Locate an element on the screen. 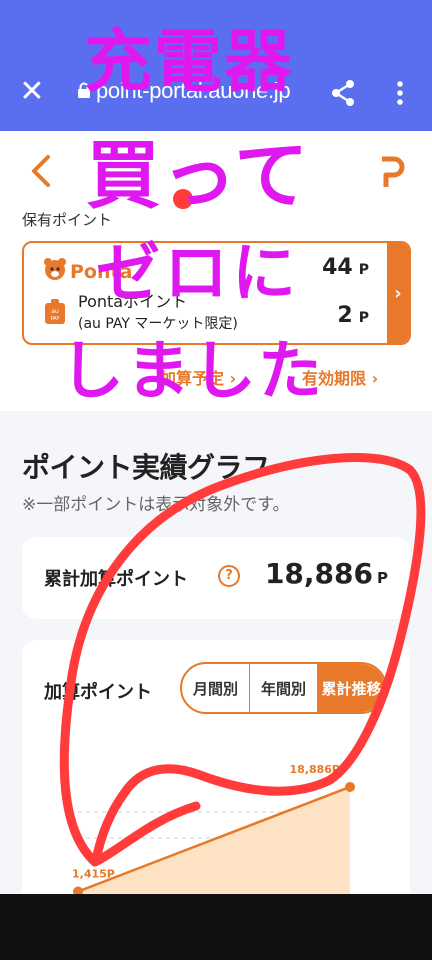 The image size is (432, 960). svg-text: PAY is located at coordinates (56, 319).